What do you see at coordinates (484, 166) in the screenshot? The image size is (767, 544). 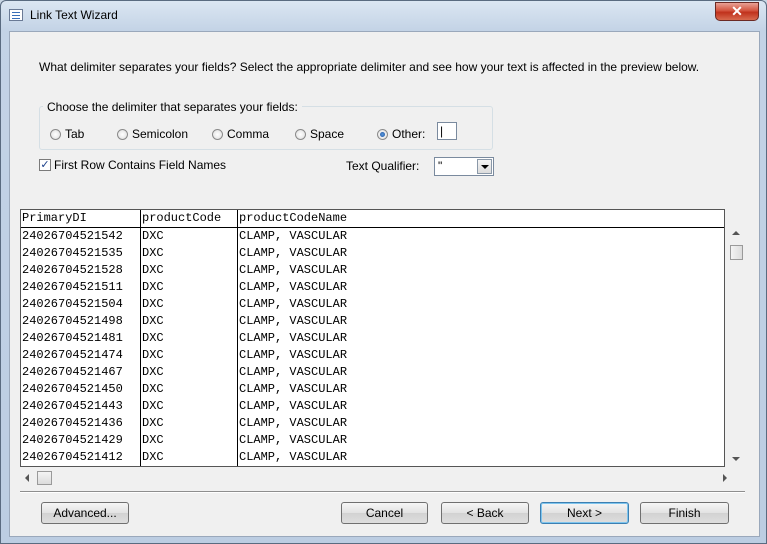 I see `chevron-down-icon` at bounding box center [484, 166].